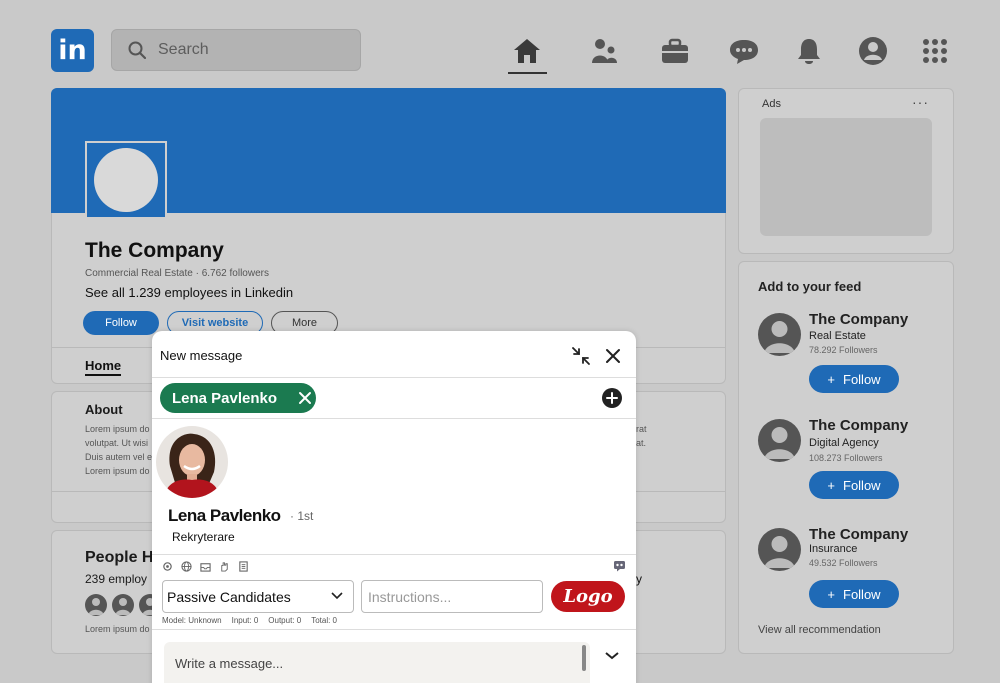  Describe the element at coordinates (837, 336) in the screenshot. I see `feed-company-category: Real Estate` at that location.